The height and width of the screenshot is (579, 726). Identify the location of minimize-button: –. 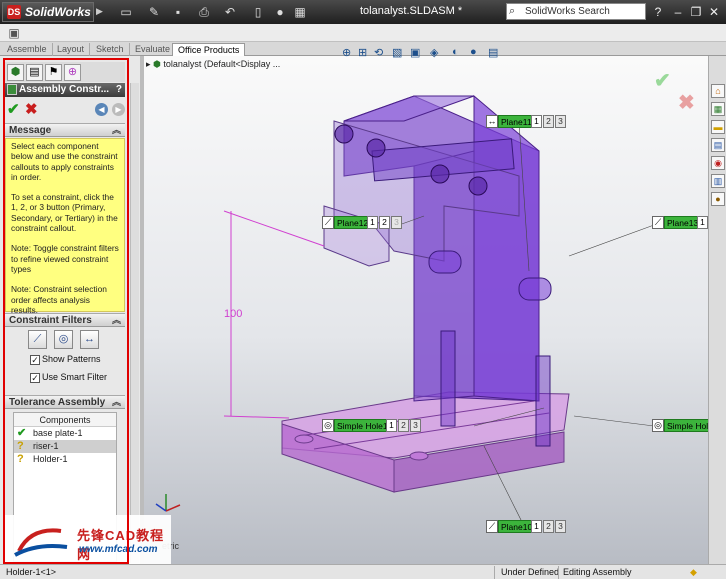
(678, 12).